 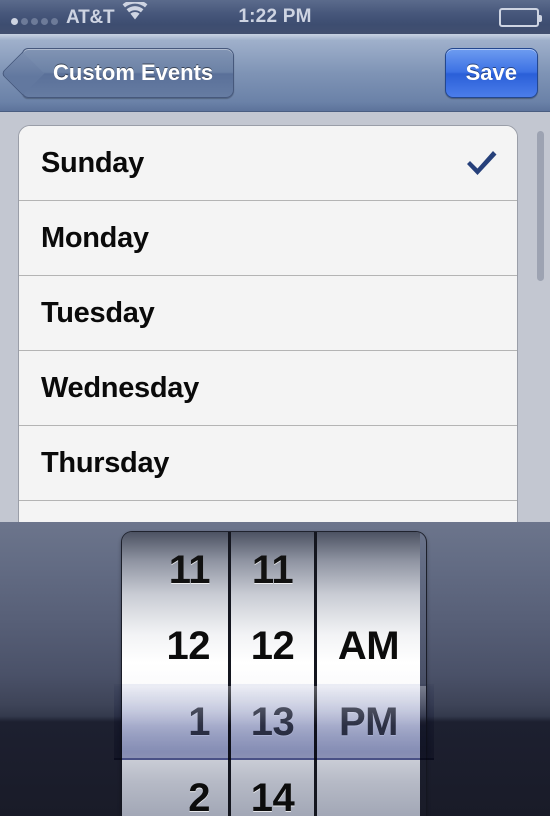 I want to click on navigation-bar: Custom Events Save, so click(x=275, y=73).